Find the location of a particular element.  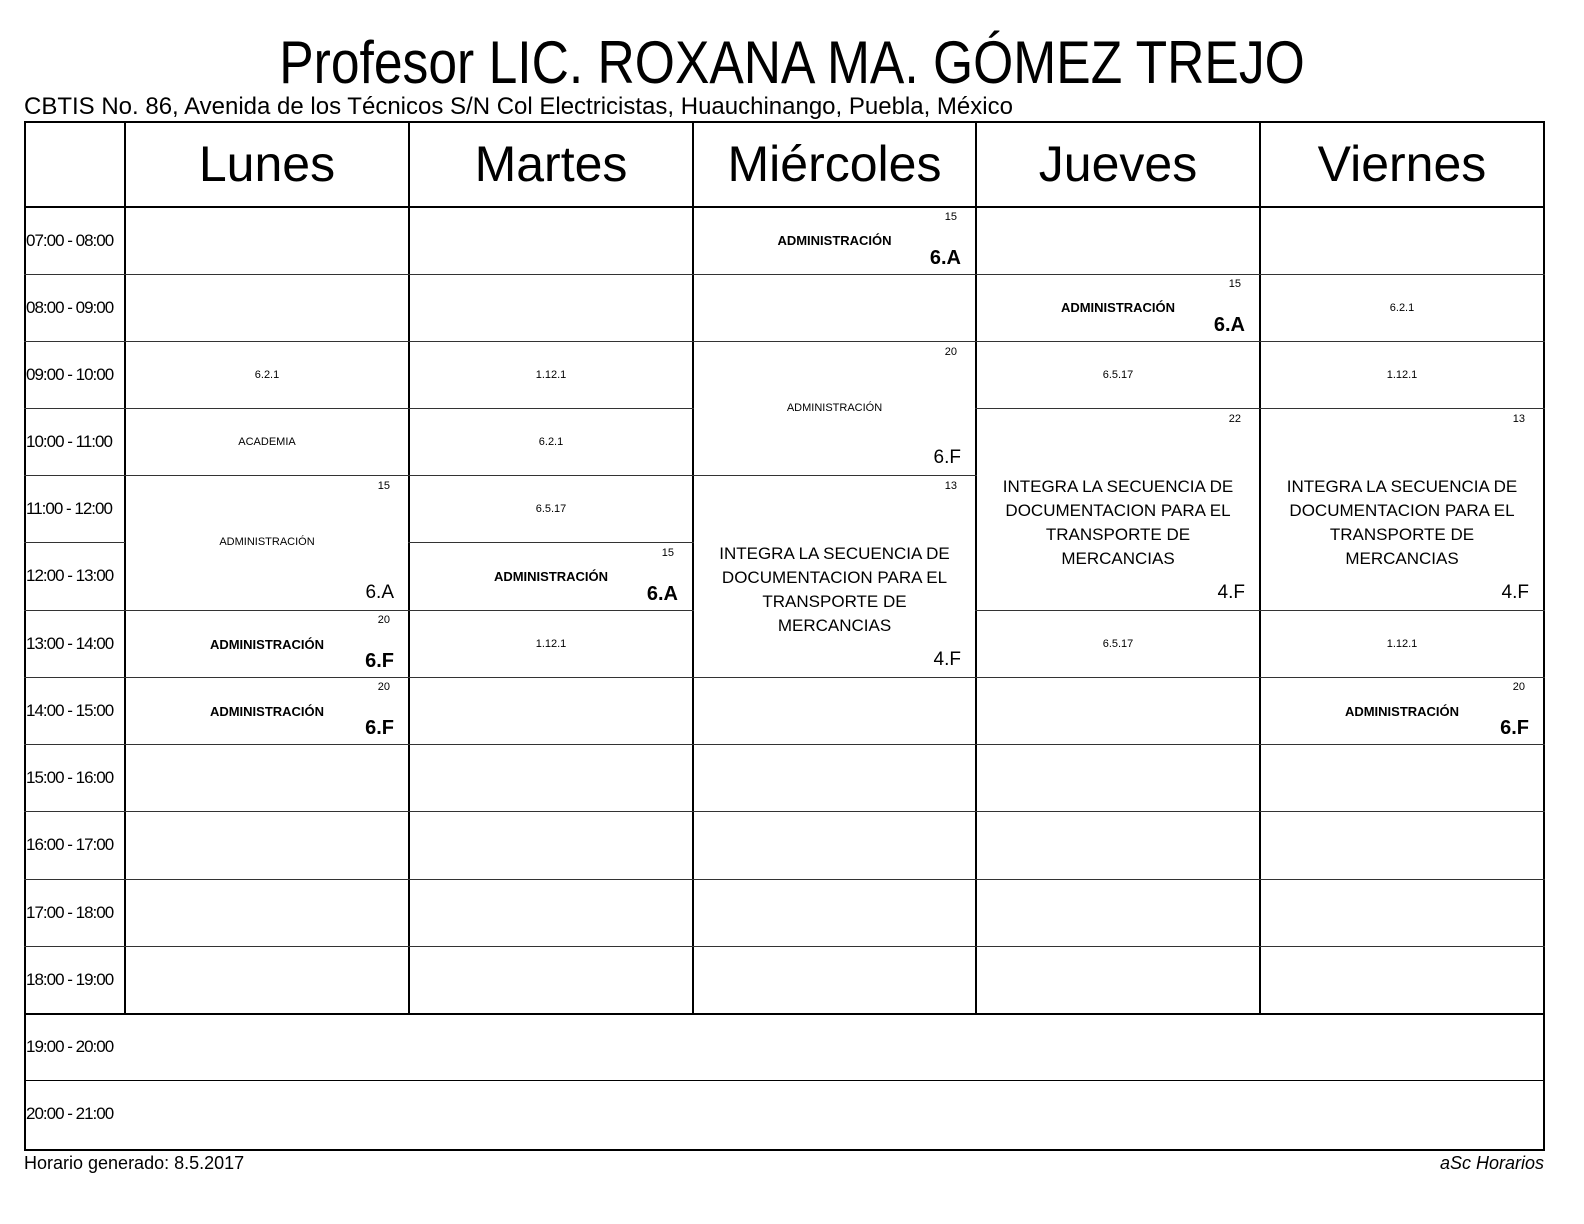

time-label: 15:00 - 16:00 is located at coordinates (70, 777).